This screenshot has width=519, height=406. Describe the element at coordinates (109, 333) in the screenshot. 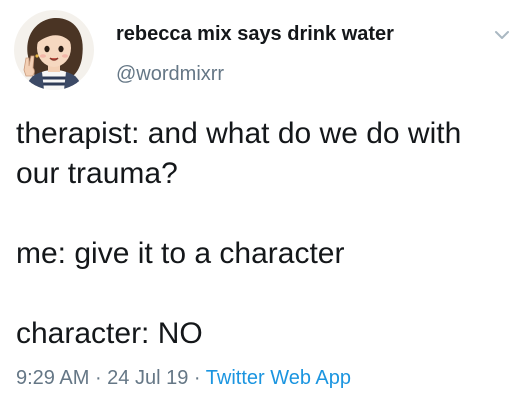

I see `tweet-text-line: character: NO` at that location.